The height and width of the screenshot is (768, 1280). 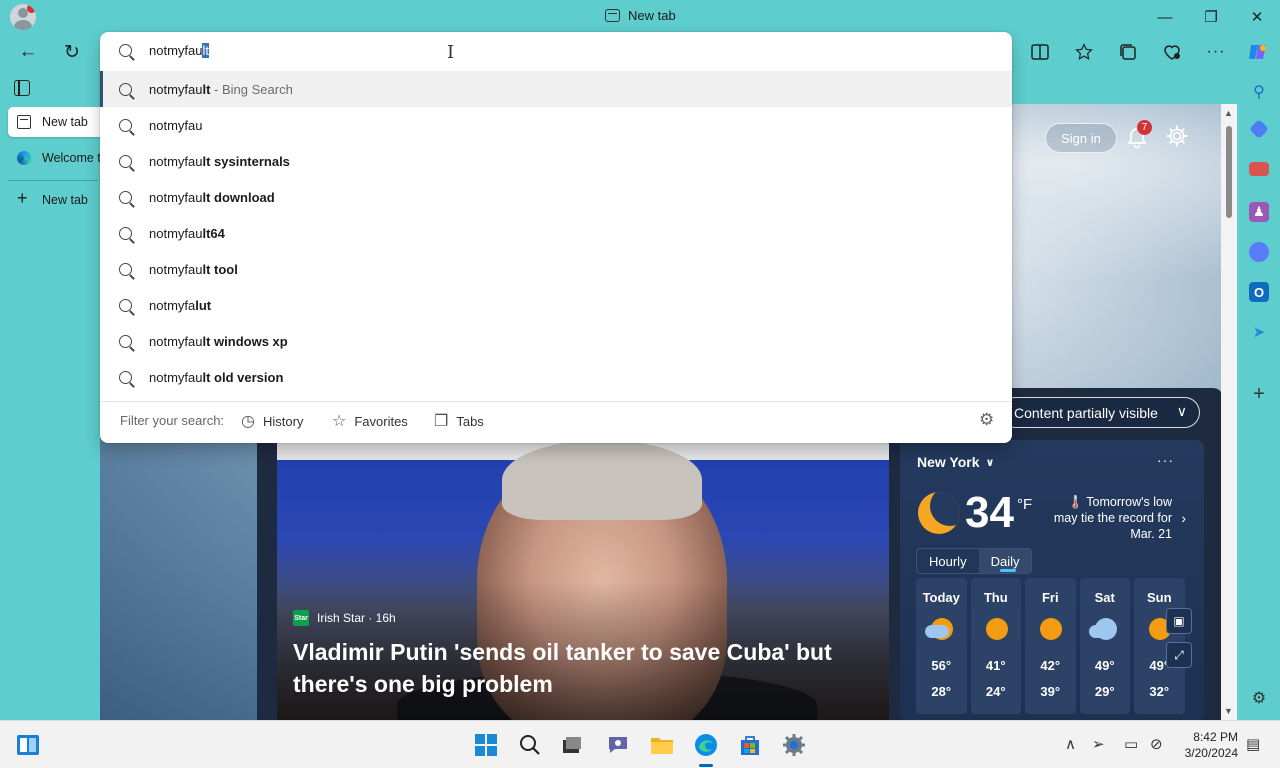 I want to click on close-button: ✕, so click(x=1257, y=17).